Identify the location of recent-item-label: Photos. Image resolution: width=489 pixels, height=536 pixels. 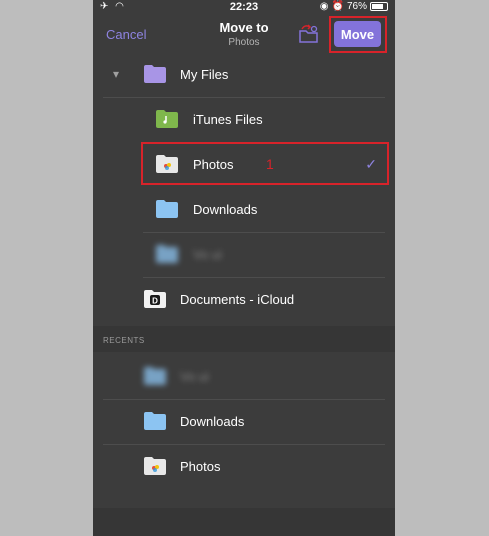
(200, 466).